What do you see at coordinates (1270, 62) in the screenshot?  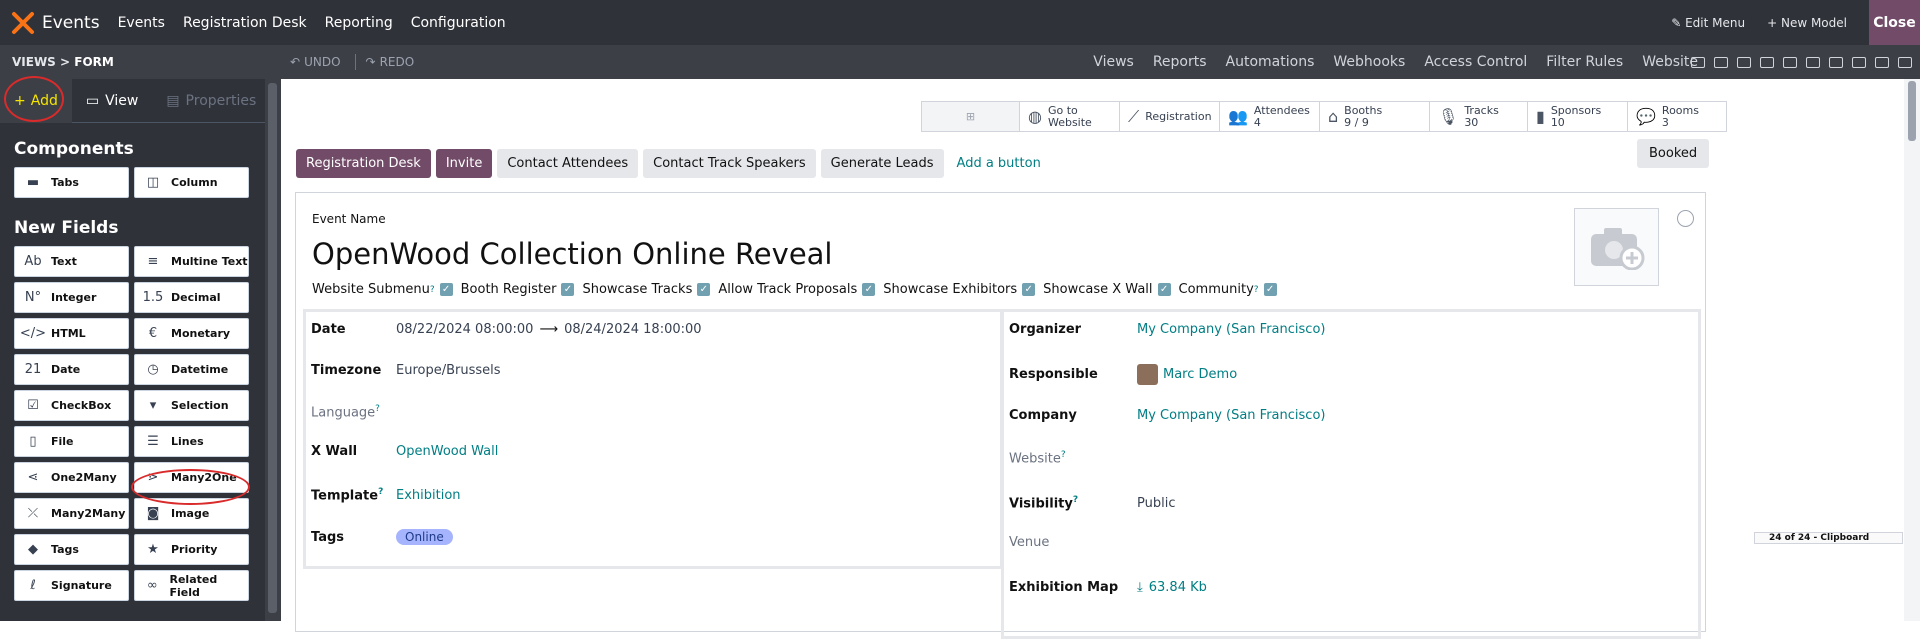 I see `link-automations: Automations` at bounding box center [1270, 62].